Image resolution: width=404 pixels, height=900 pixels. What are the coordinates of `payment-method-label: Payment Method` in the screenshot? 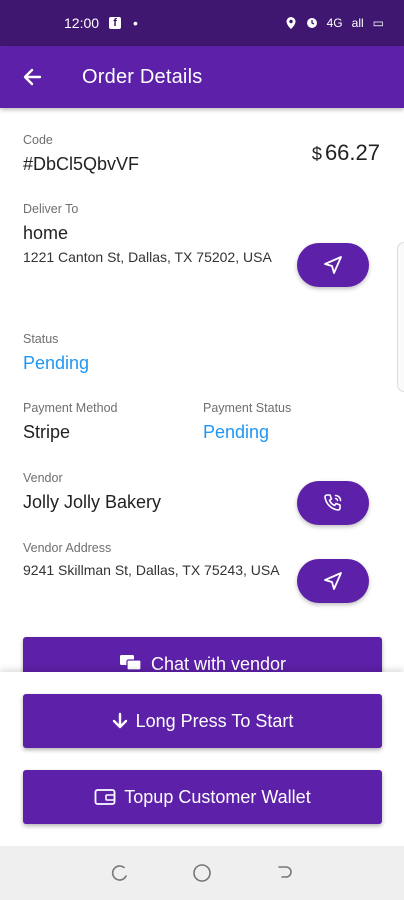 It's located at (70, 408).